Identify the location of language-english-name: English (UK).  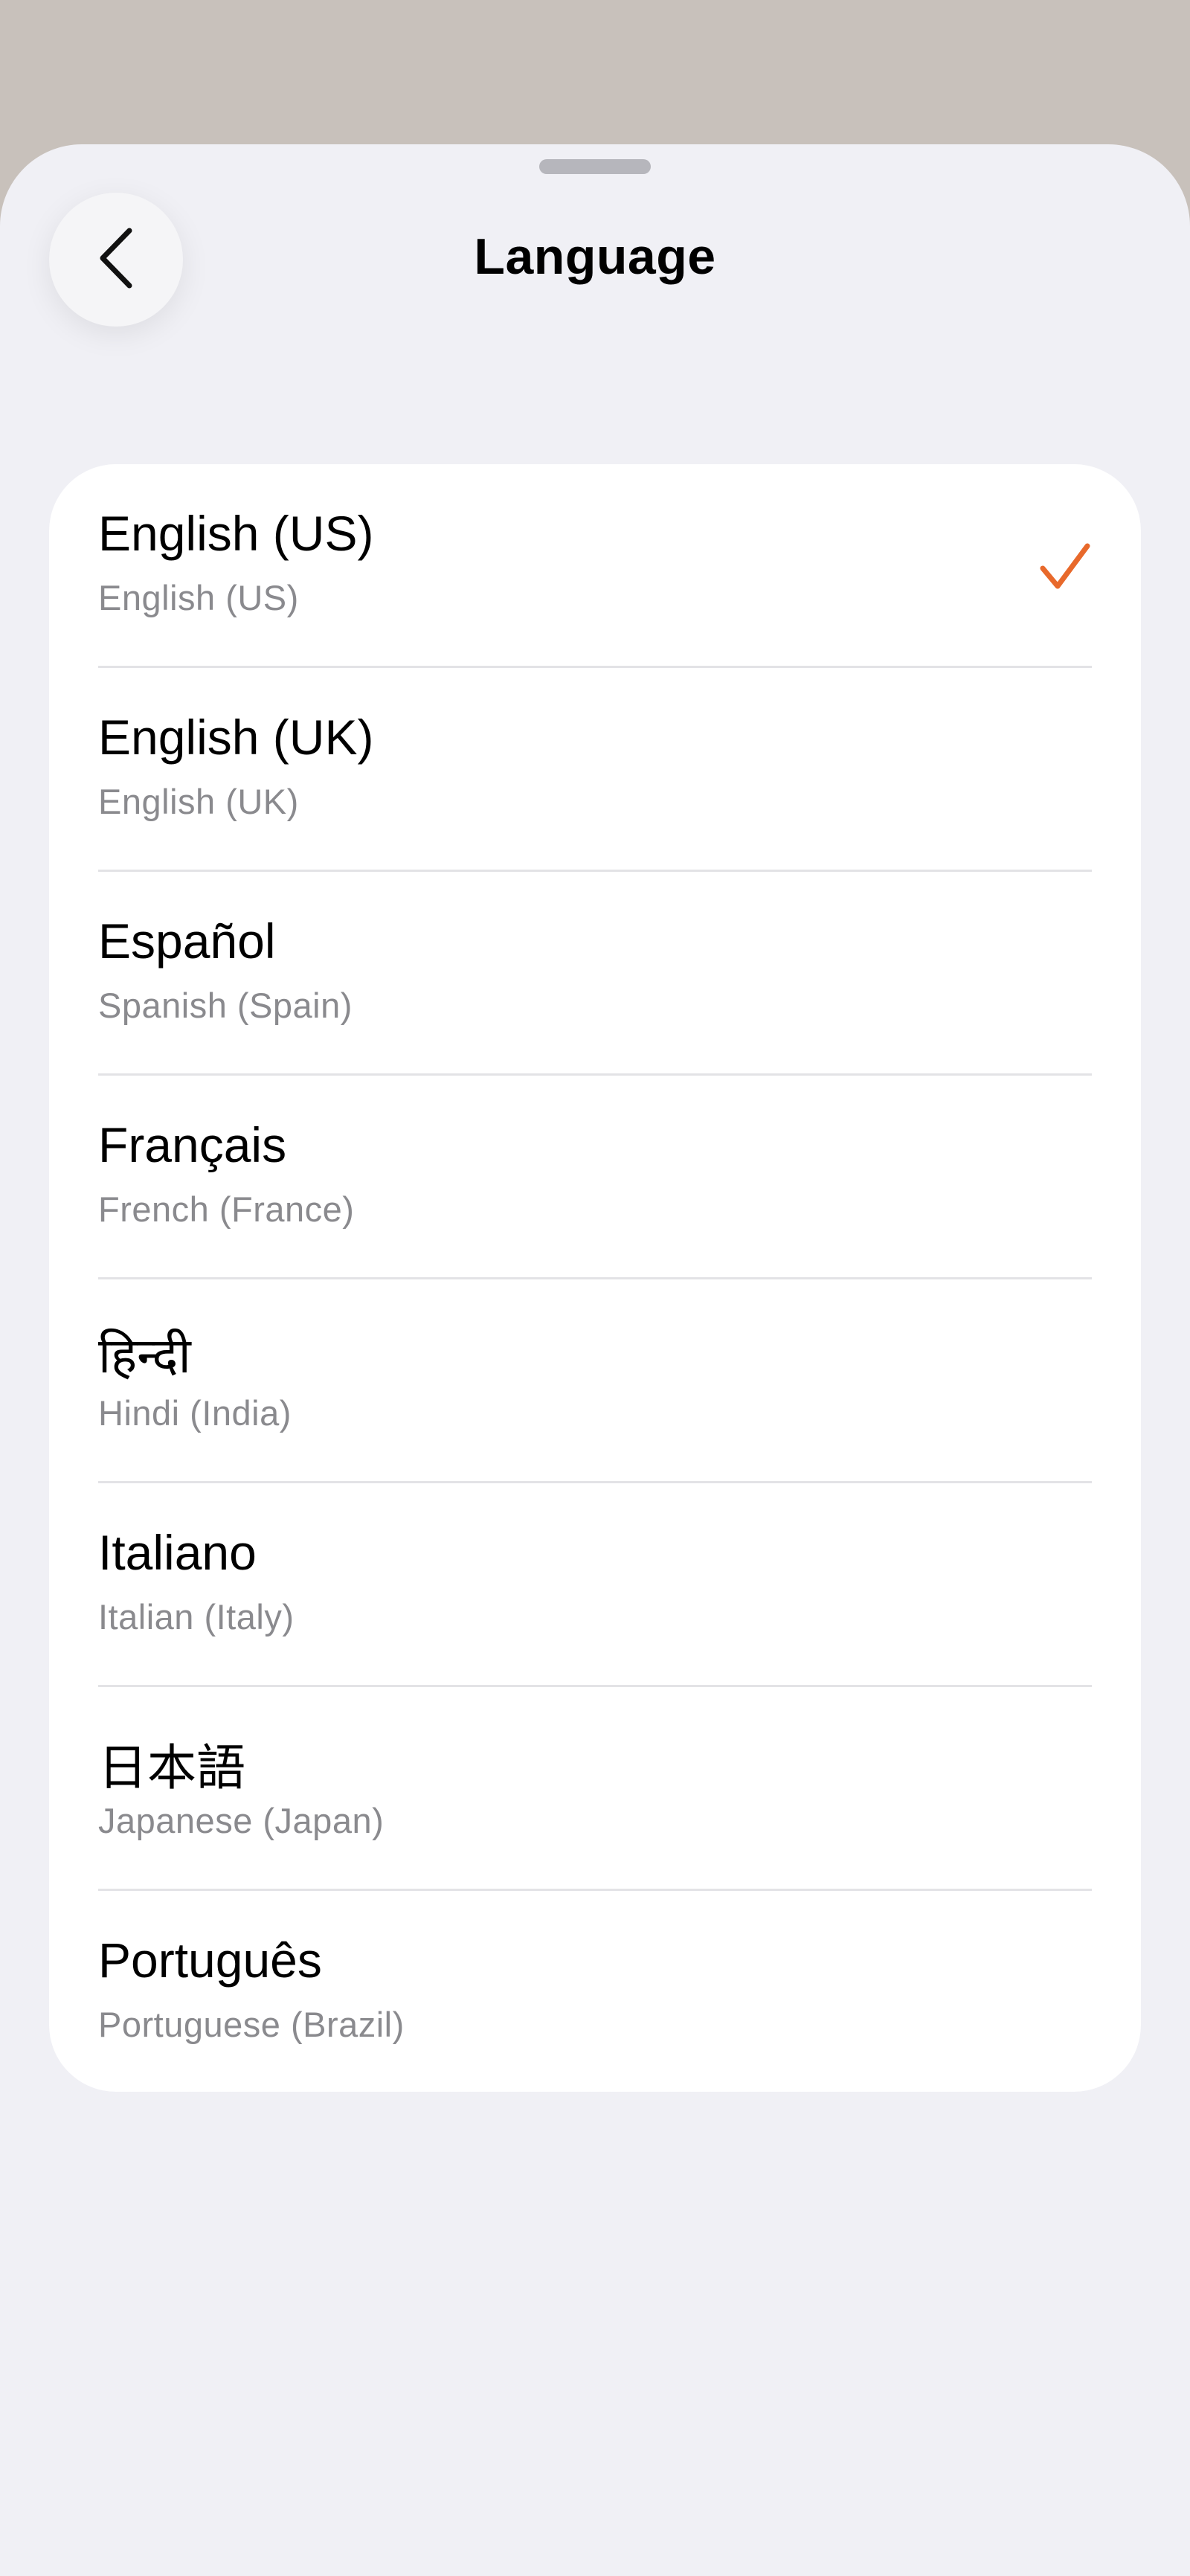
(199, 801).